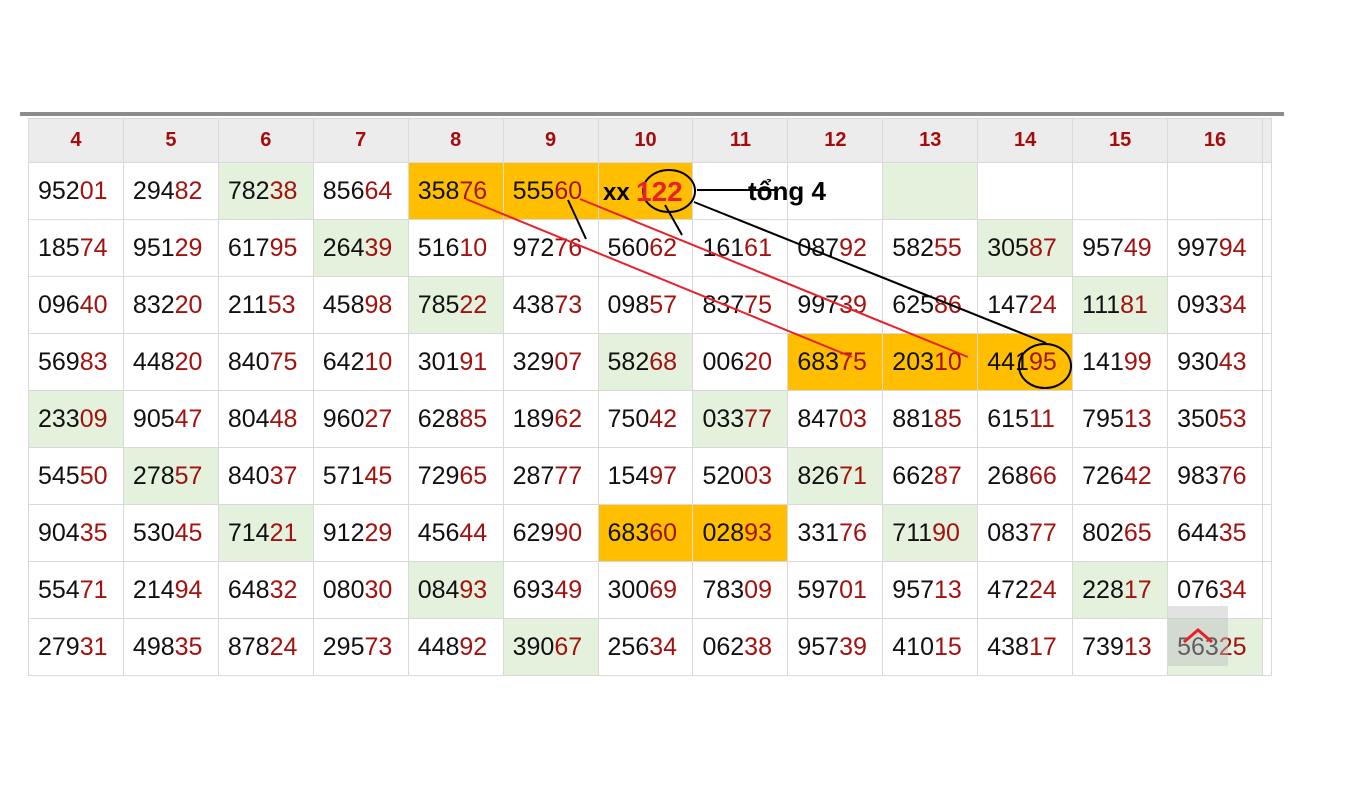 Image resolution: width=1366 pixels, height=810 pixels. I want to click on red-lines, so click(717, 278).